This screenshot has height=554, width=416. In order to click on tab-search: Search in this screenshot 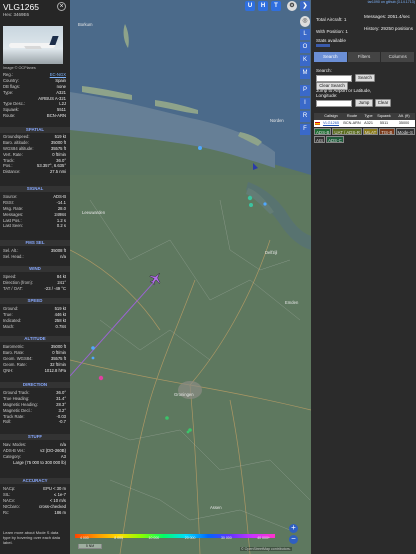, I will do `click(330, 57)`.